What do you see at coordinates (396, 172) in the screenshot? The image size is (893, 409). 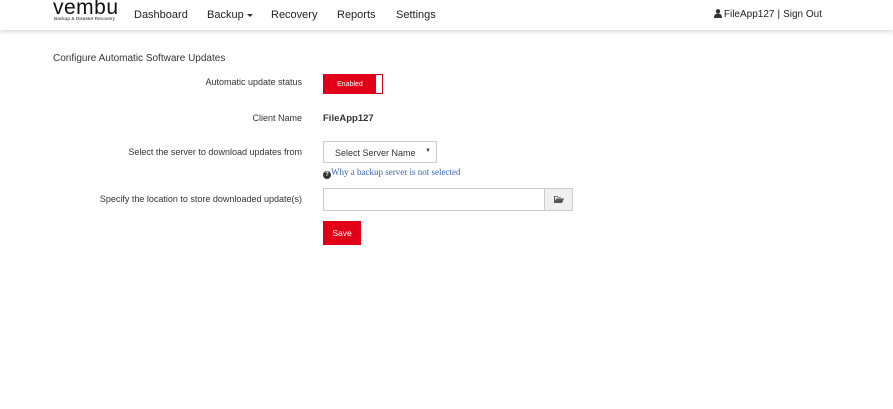 I see `server-help-text: Why a backup server is not selected` at bounding box center [396, 172].